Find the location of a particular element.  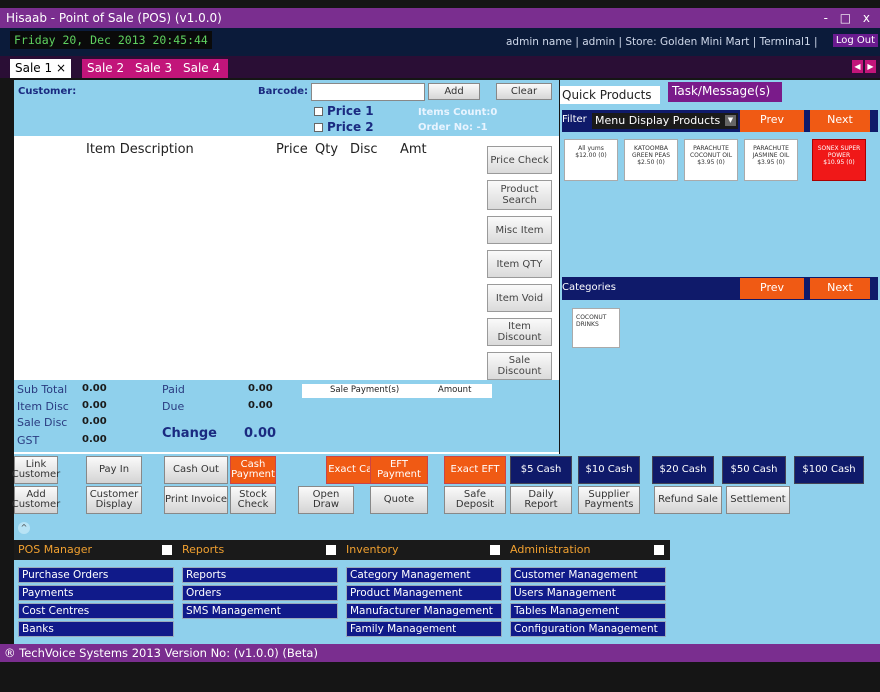

menu-inventory-header: Inventory is located at coordinates (424, 550).